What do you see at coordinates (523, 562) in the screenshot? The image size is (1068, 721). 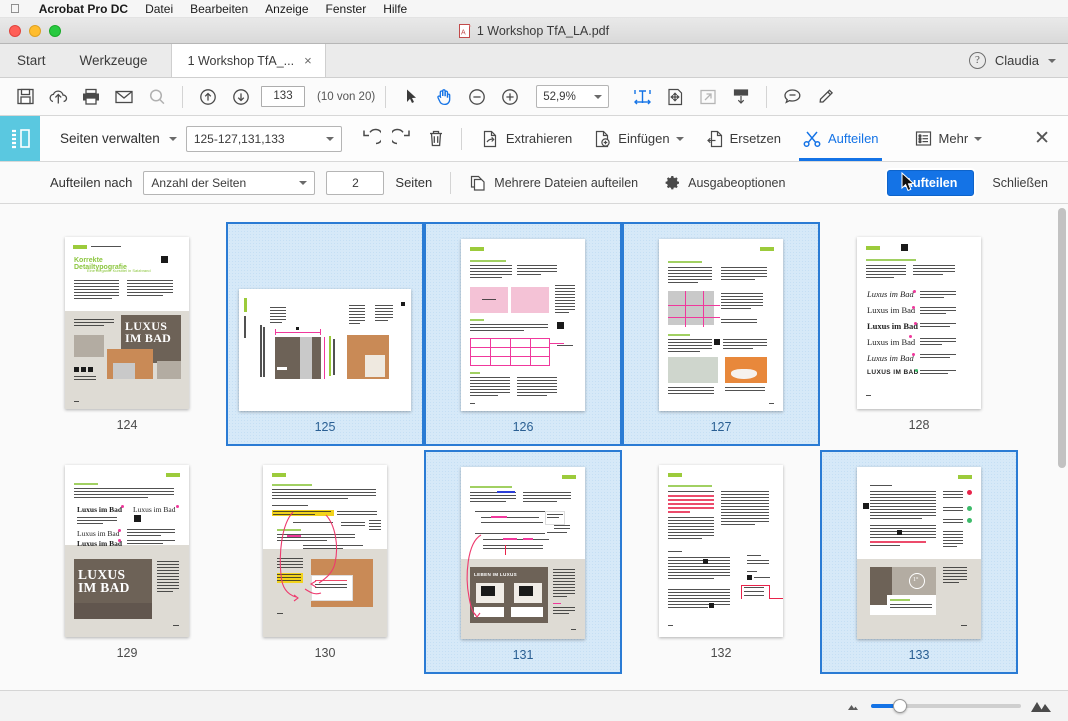 I see `page-thumbnail-131: LEBEN IM LUXUS 131` at bounding box center [523, 562].